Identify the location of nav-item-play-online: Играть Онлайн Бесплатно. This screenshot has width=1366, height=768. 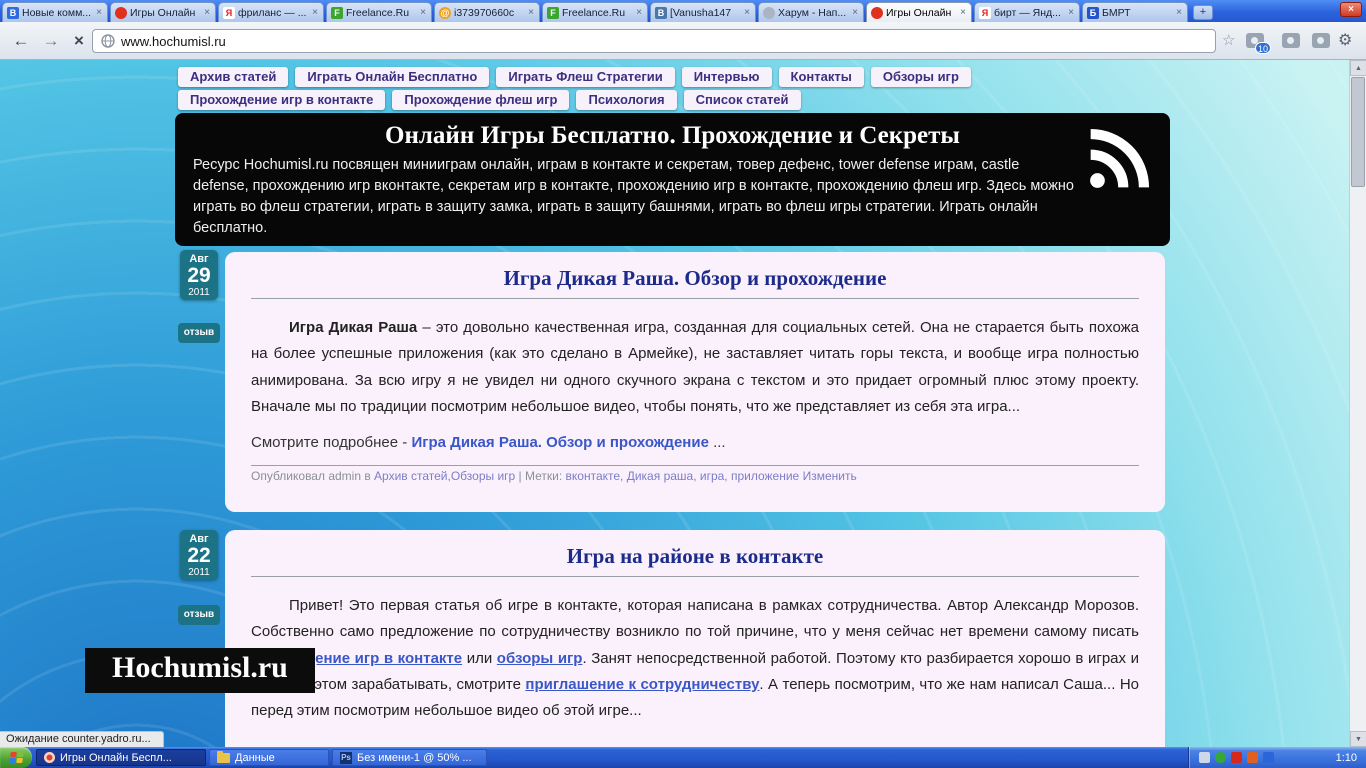
(392, 77).